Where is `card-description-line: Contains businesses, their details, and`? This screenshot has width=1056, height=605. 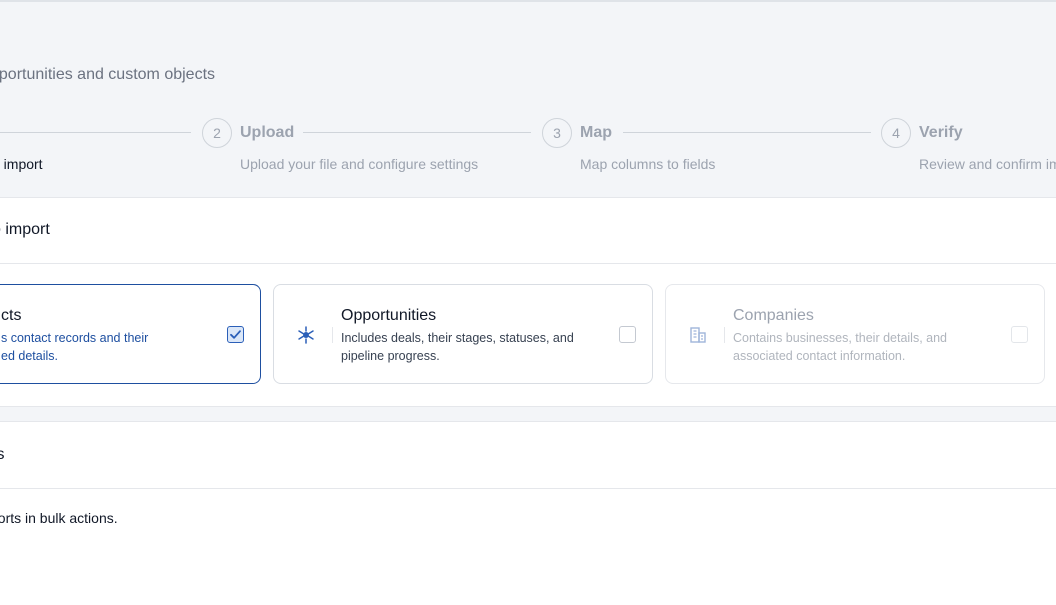 card-description-line: Contains businesses, their details, and is located at coordinates (840, 338).